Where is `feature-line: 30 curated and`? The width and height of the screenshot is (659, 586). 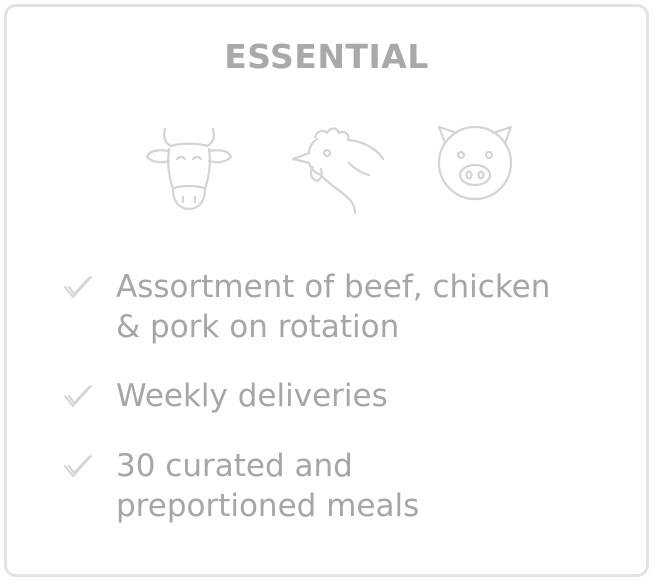 feature-line: 30 curated and is located at coordinates (234, 466).